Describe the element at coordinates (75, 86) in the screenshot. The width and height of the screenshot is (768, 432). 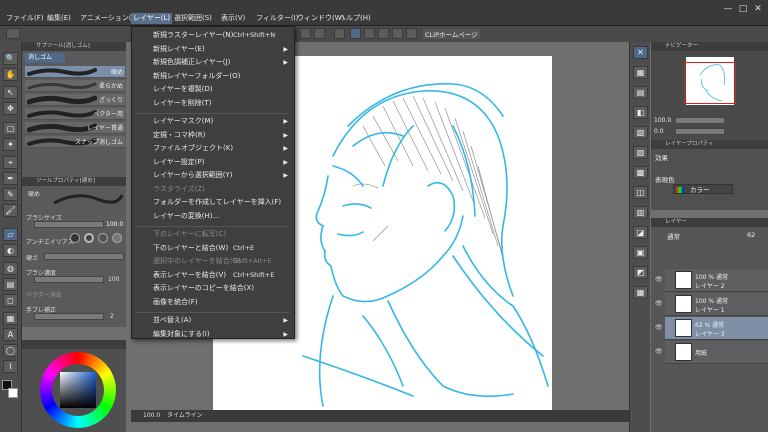
I see `brush-item: 柔らかめ` at that location.